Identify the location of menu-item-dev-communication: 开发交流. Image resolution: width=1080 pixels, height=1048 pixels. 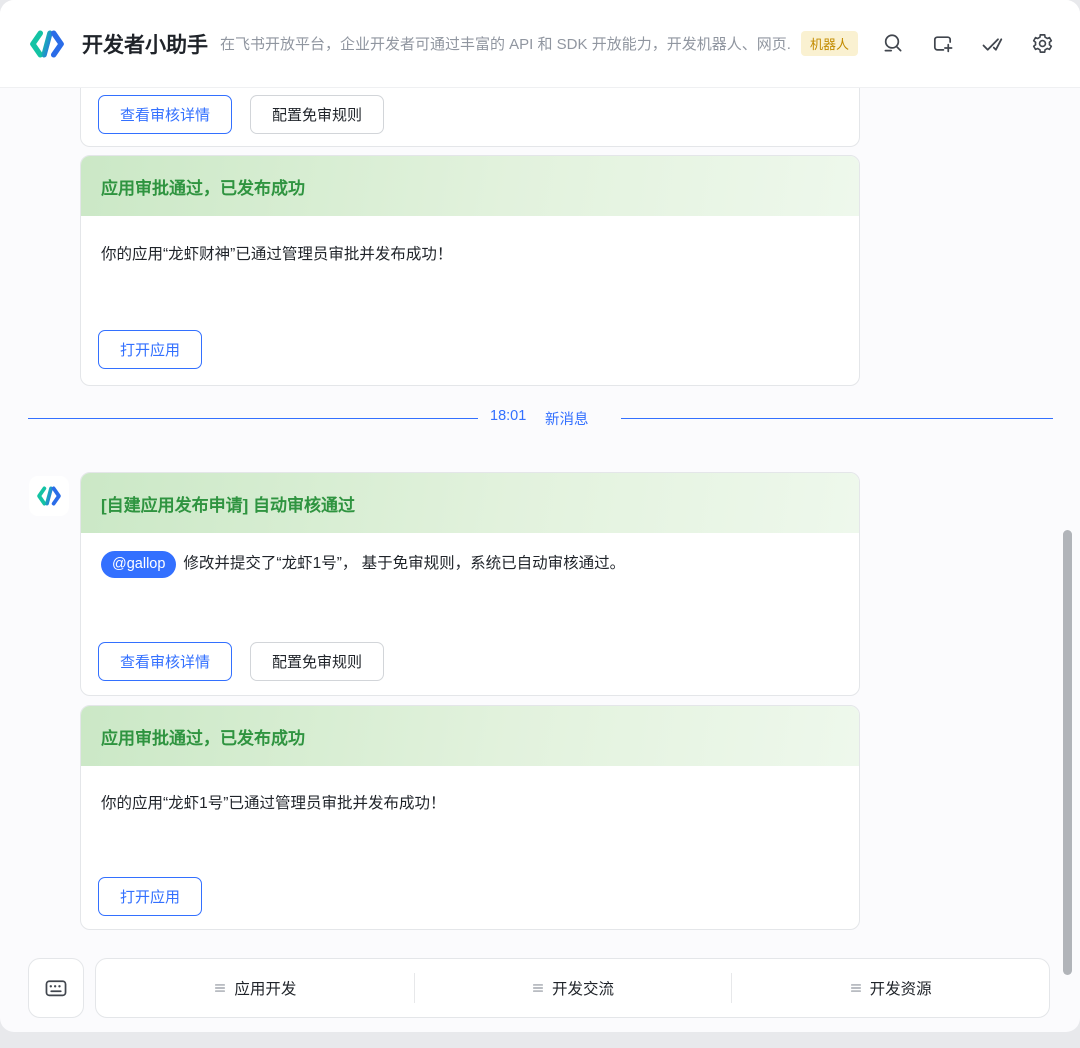
(572, 988).